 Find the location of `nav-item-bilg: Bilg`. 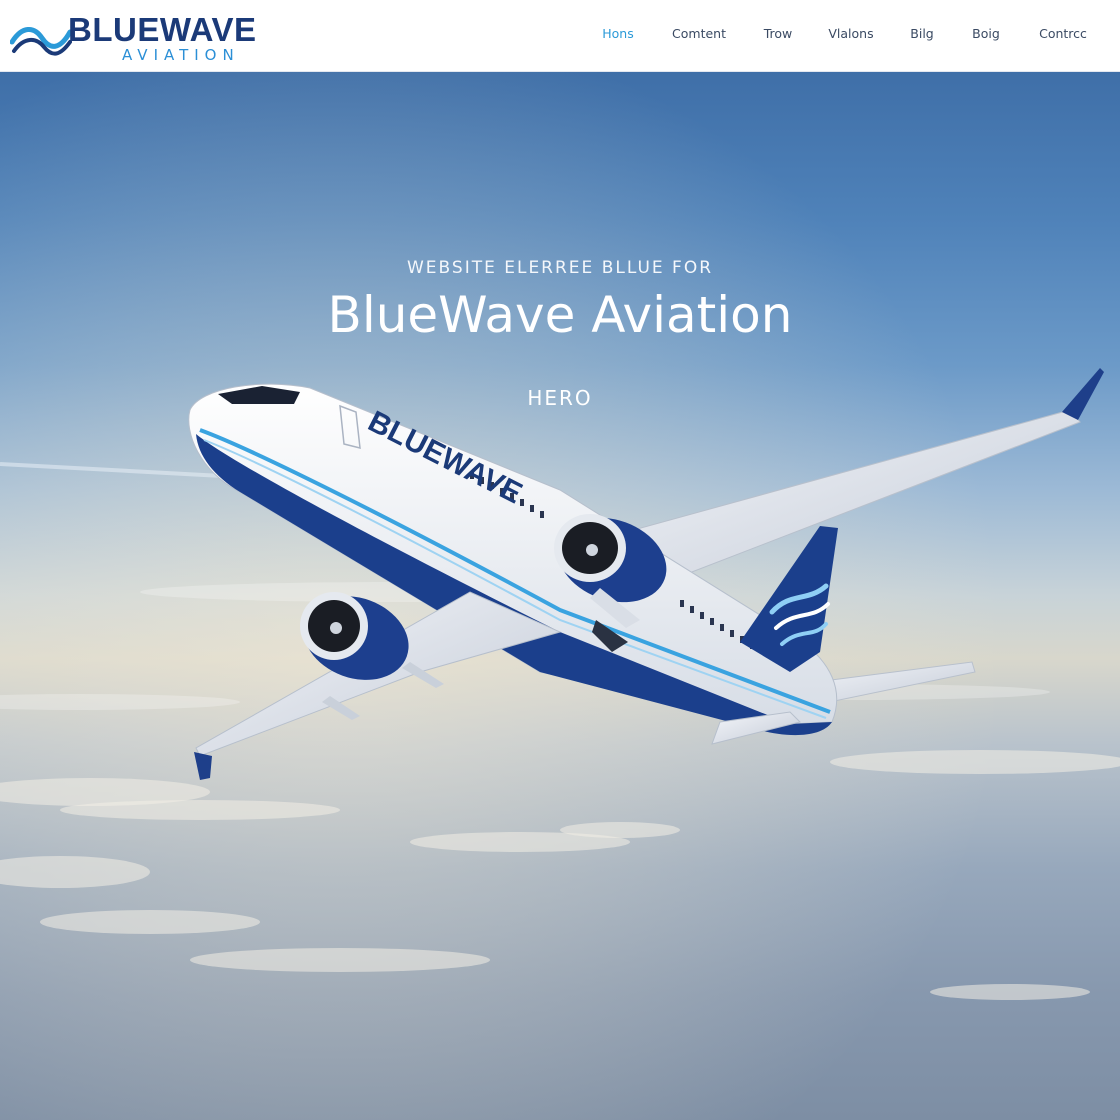

nav-item-bilg: Bilg is located at coordinates (921, 35).